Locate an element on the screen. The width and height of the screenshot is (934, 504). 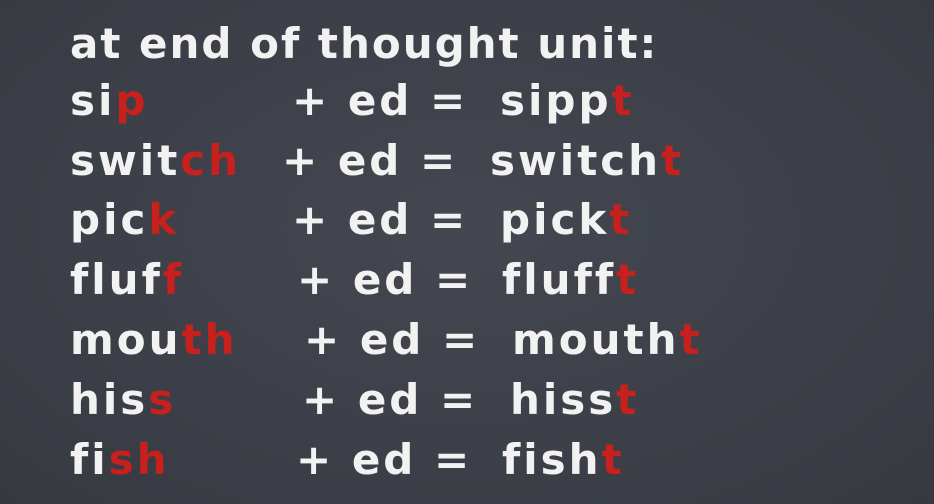
word-row-pick: pick + ed = pickt is located at coordinates (500, 220).